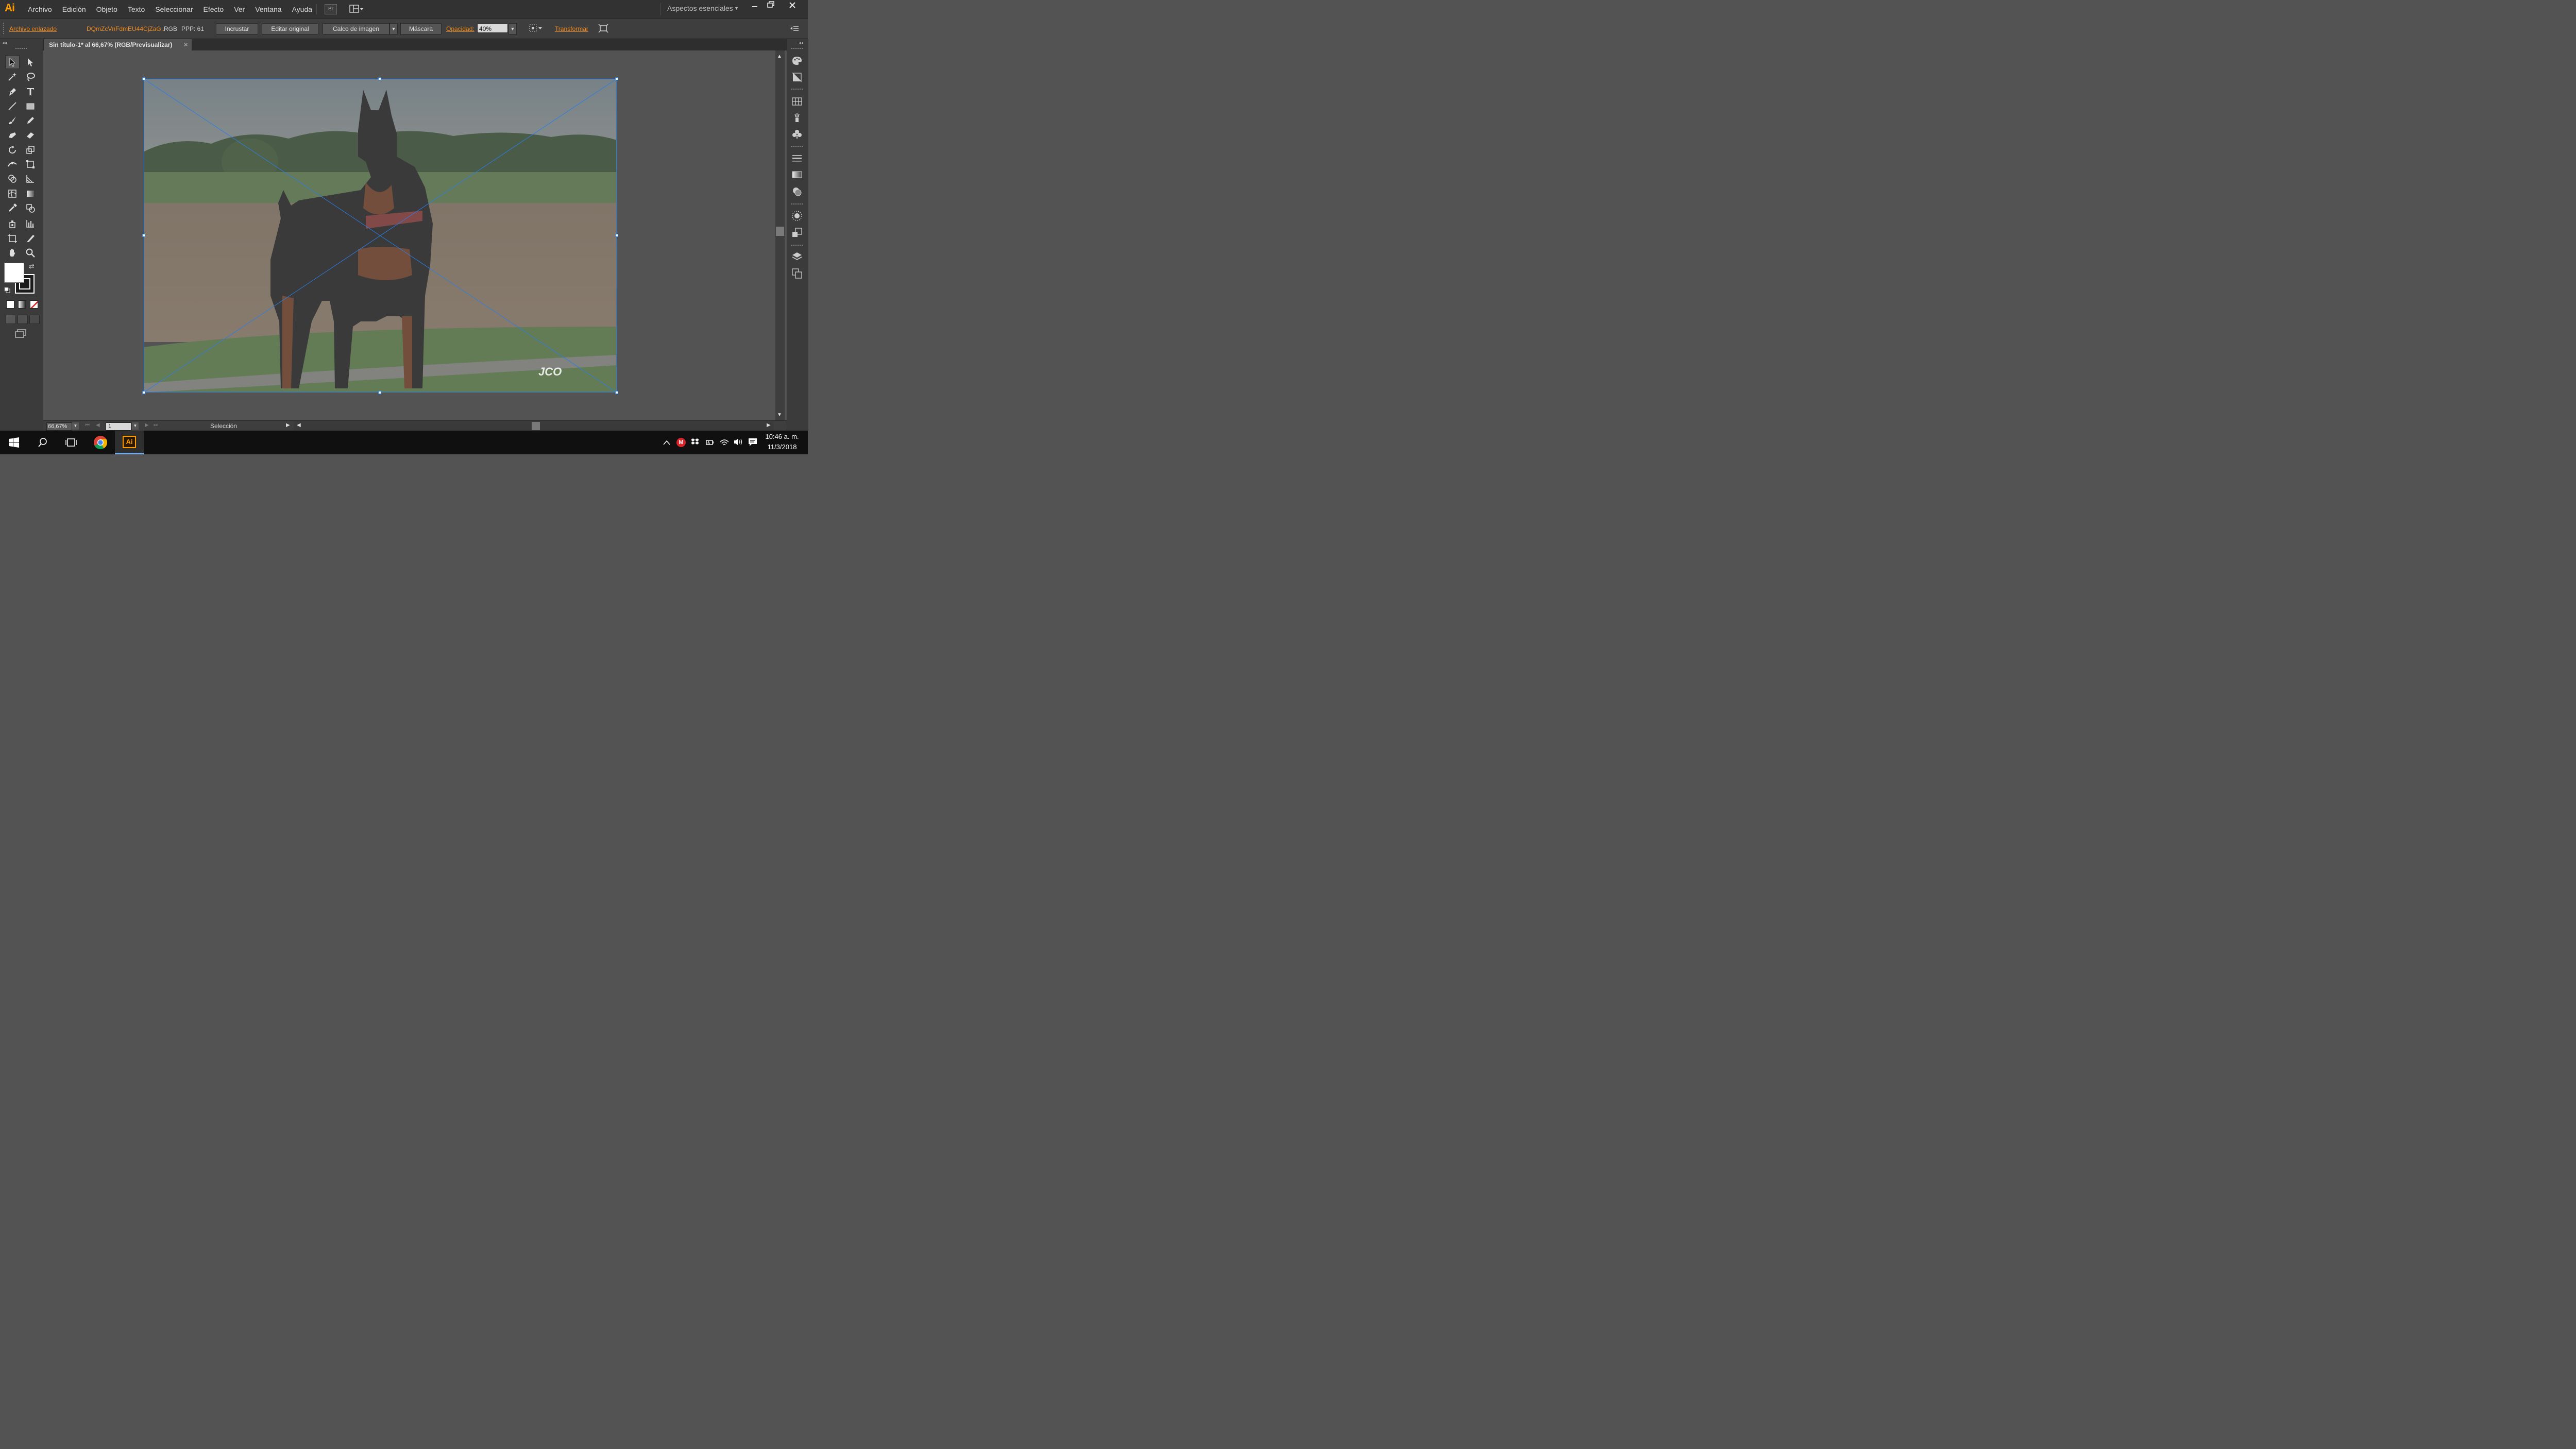 The height and width of the screenshot is (1449, 2576). Describe the element at coordinates (709, 443) in the screenshot. I see `battery-tray-button` at that location.